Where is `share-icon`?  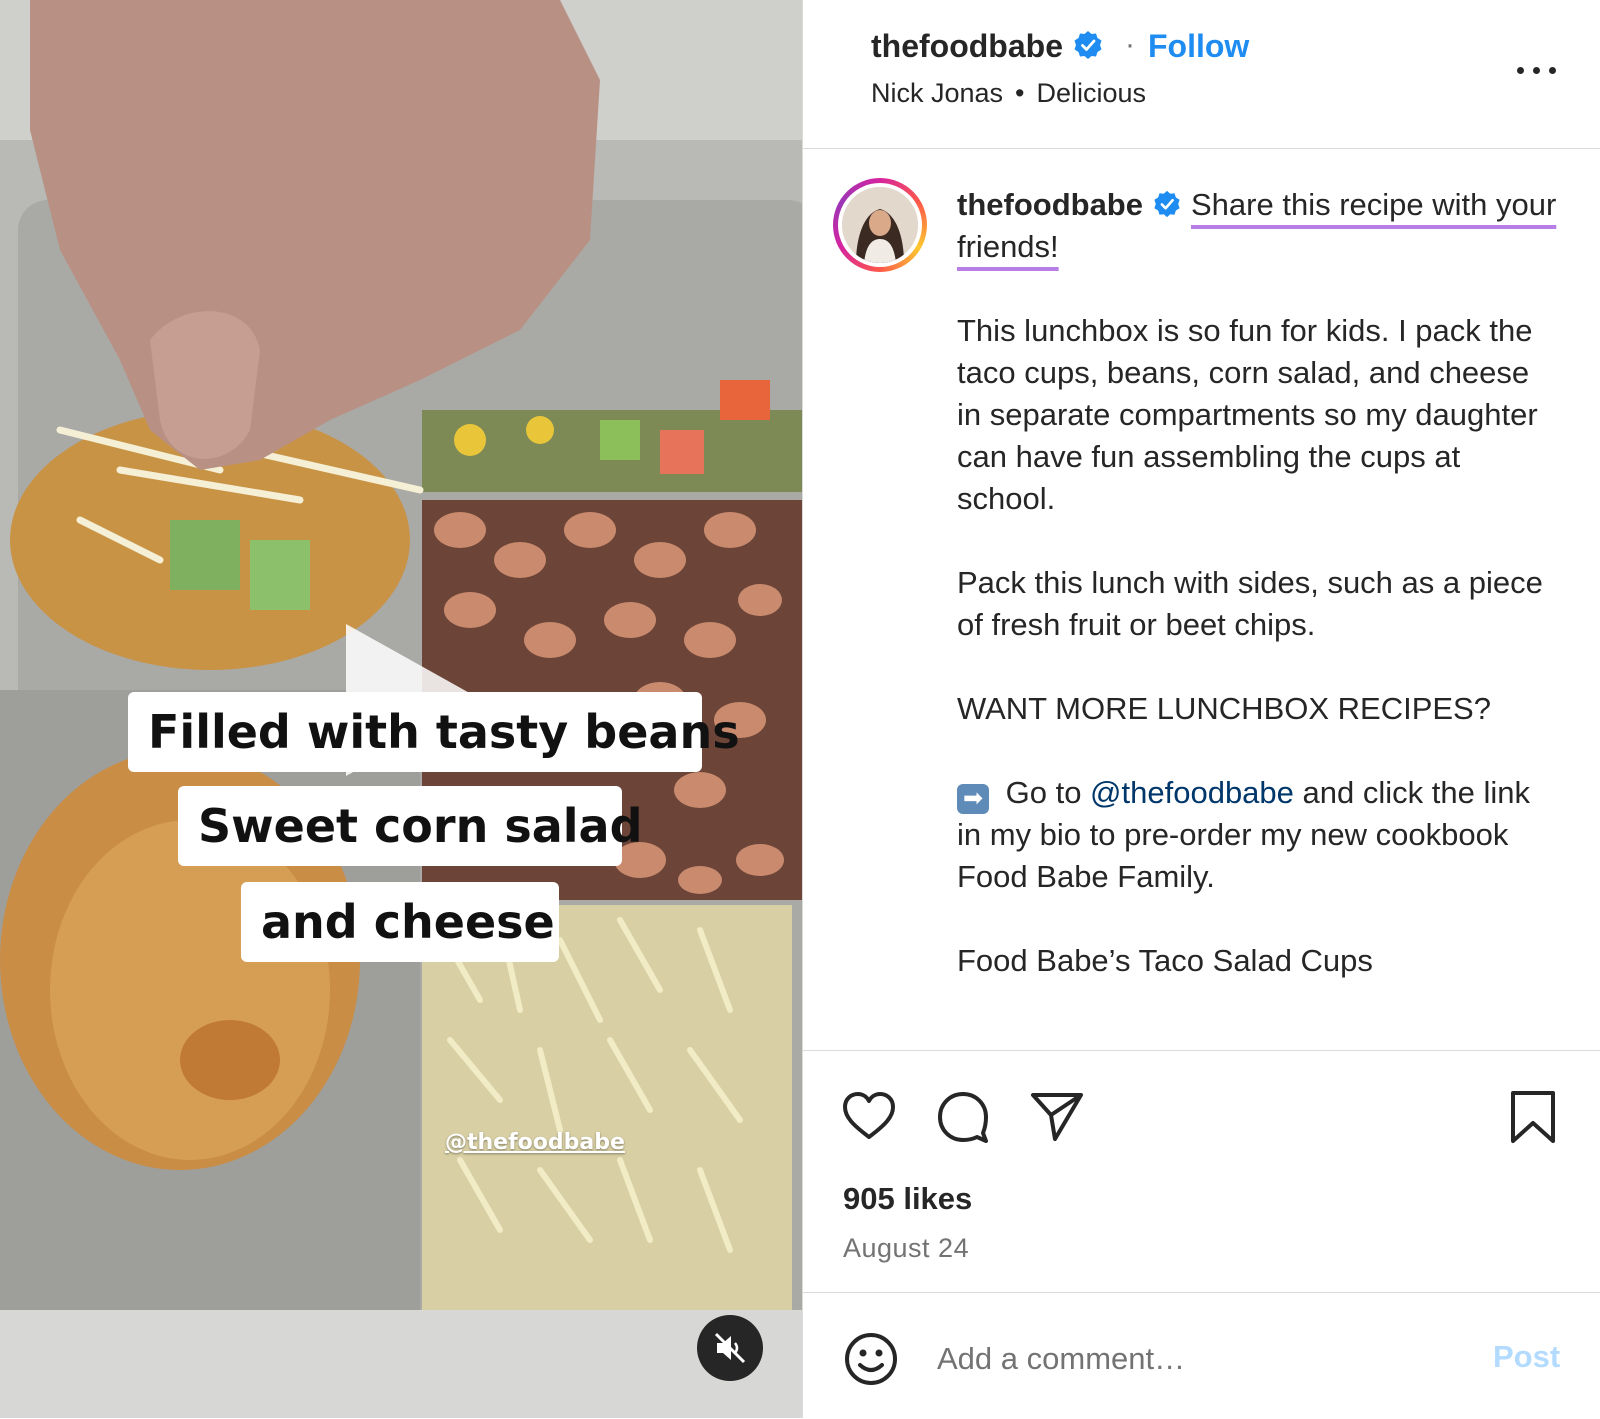
share-icon is located at coordinates (1057, 1117).